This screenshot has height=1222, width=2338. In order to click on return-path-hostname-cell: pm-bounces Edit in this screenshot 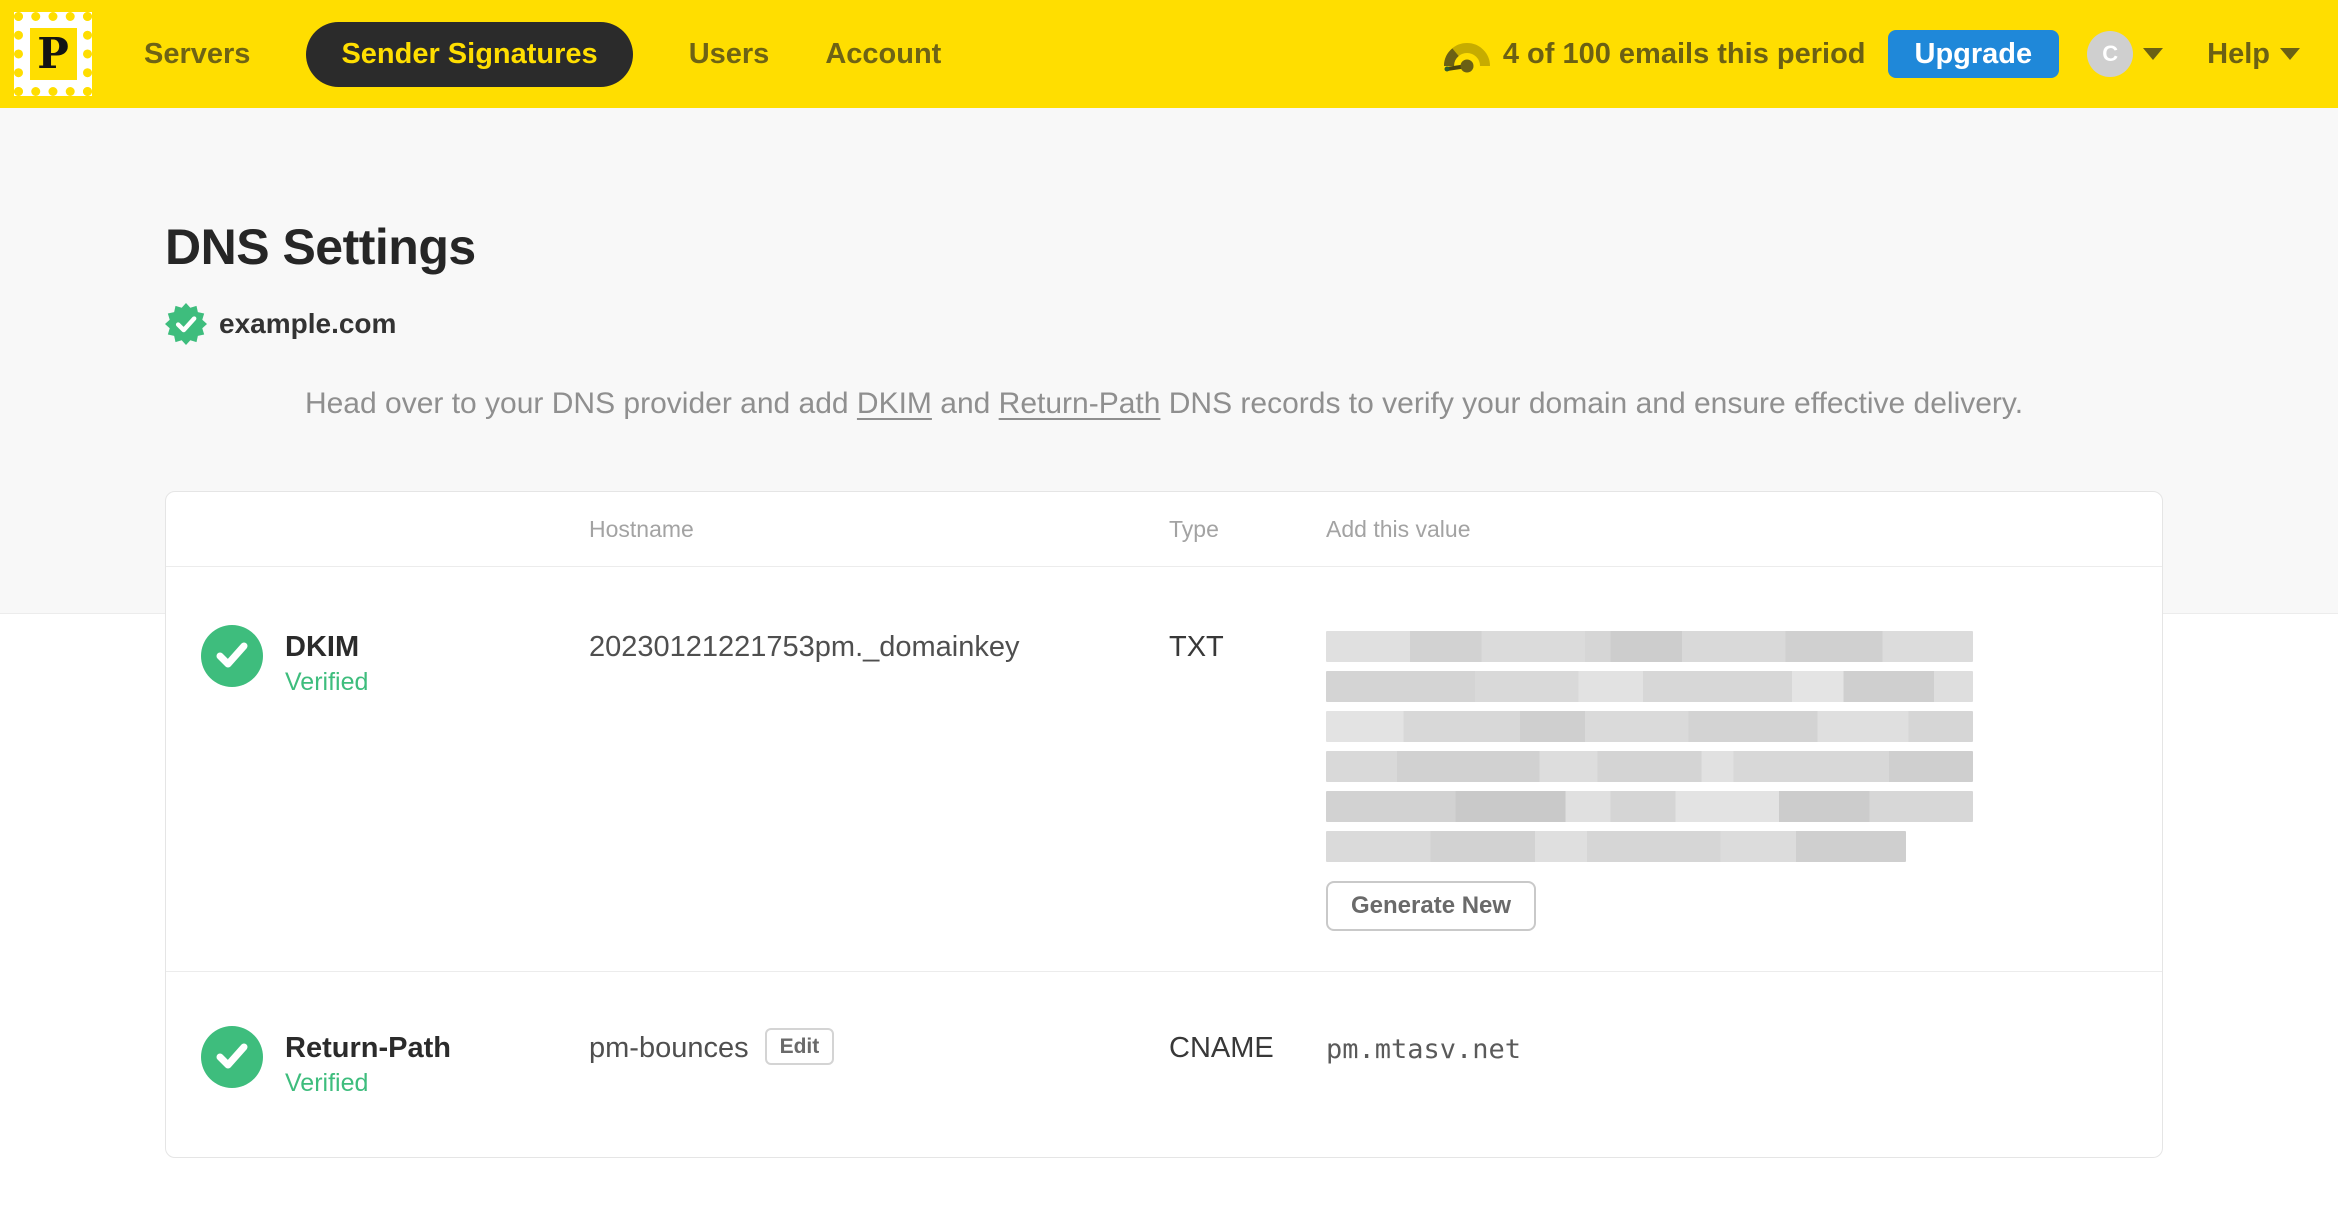, I will do `click(879, 1072)`.